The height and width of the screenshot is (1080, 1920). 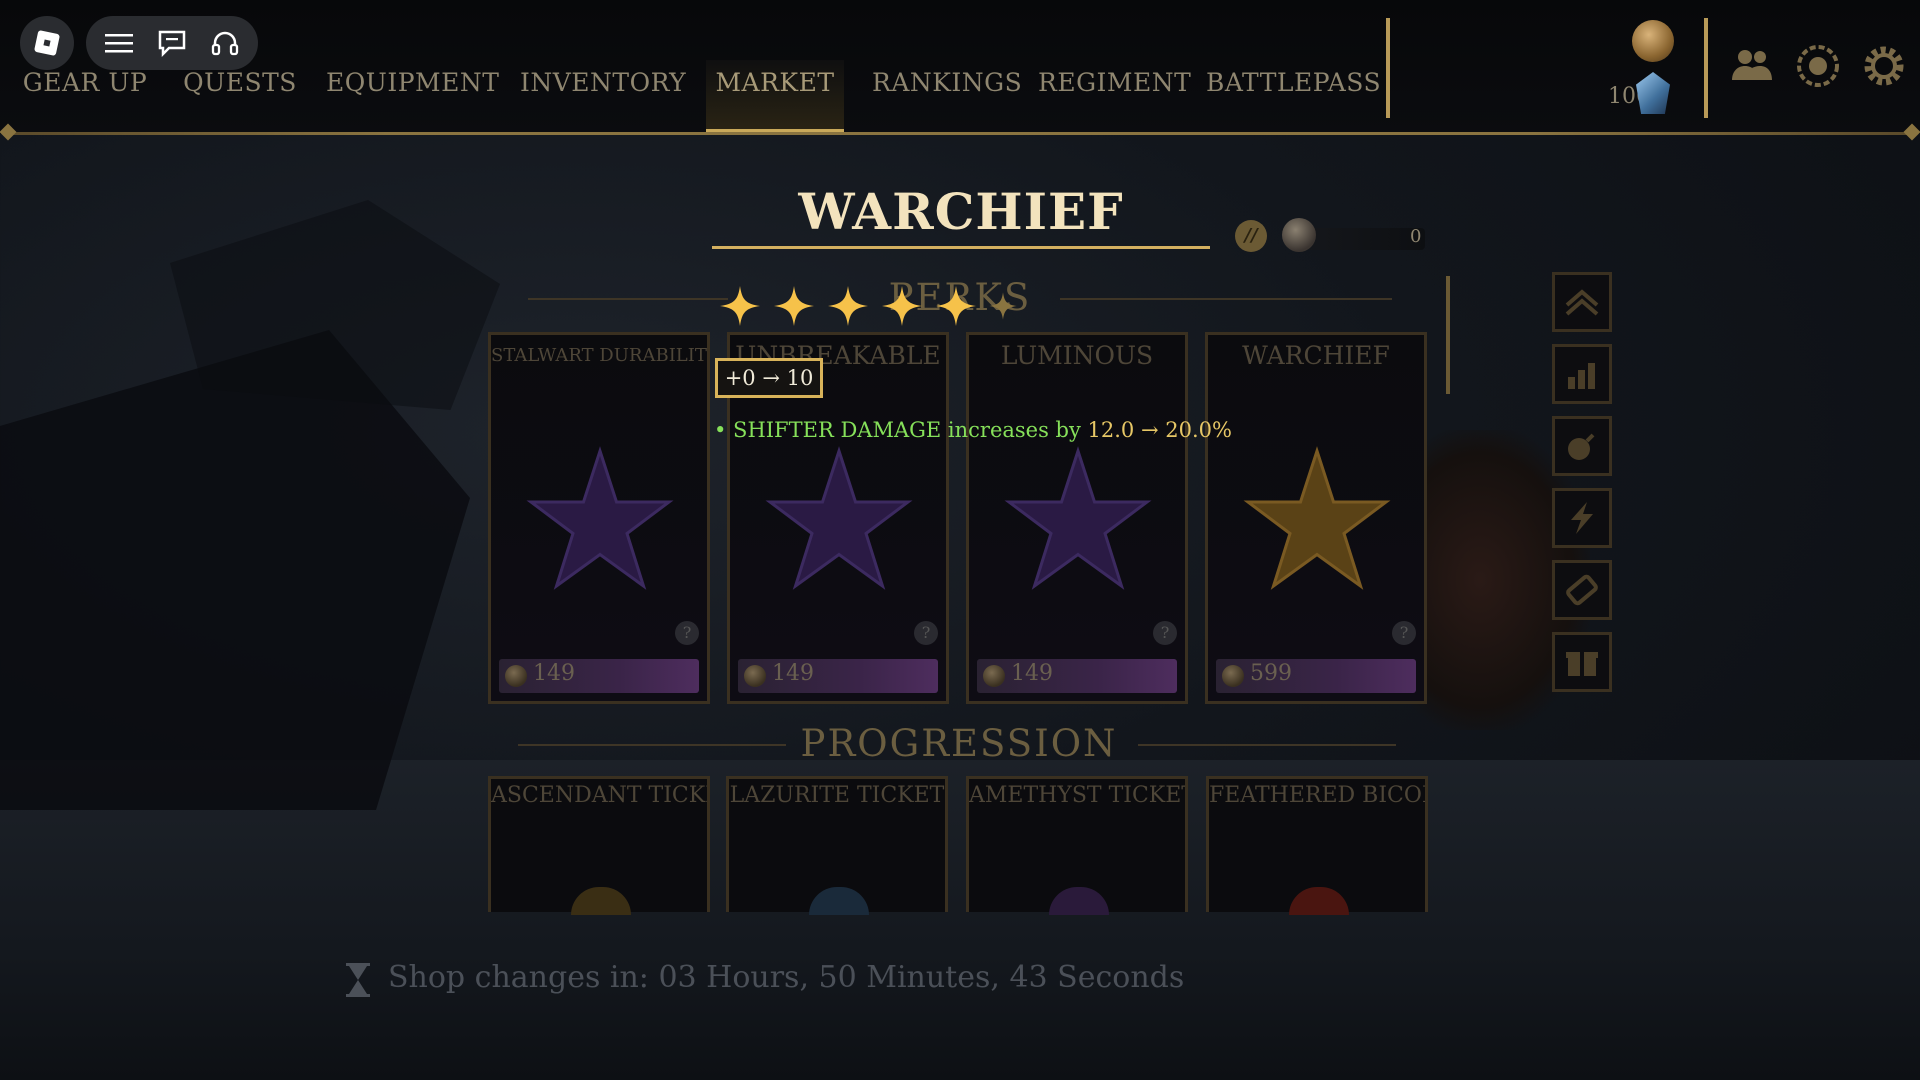 What do you see at coordinates (837, 845) in the screenshot?
I see `progression-card: LAZURITE TICKET` at bounding box center [837, 845].